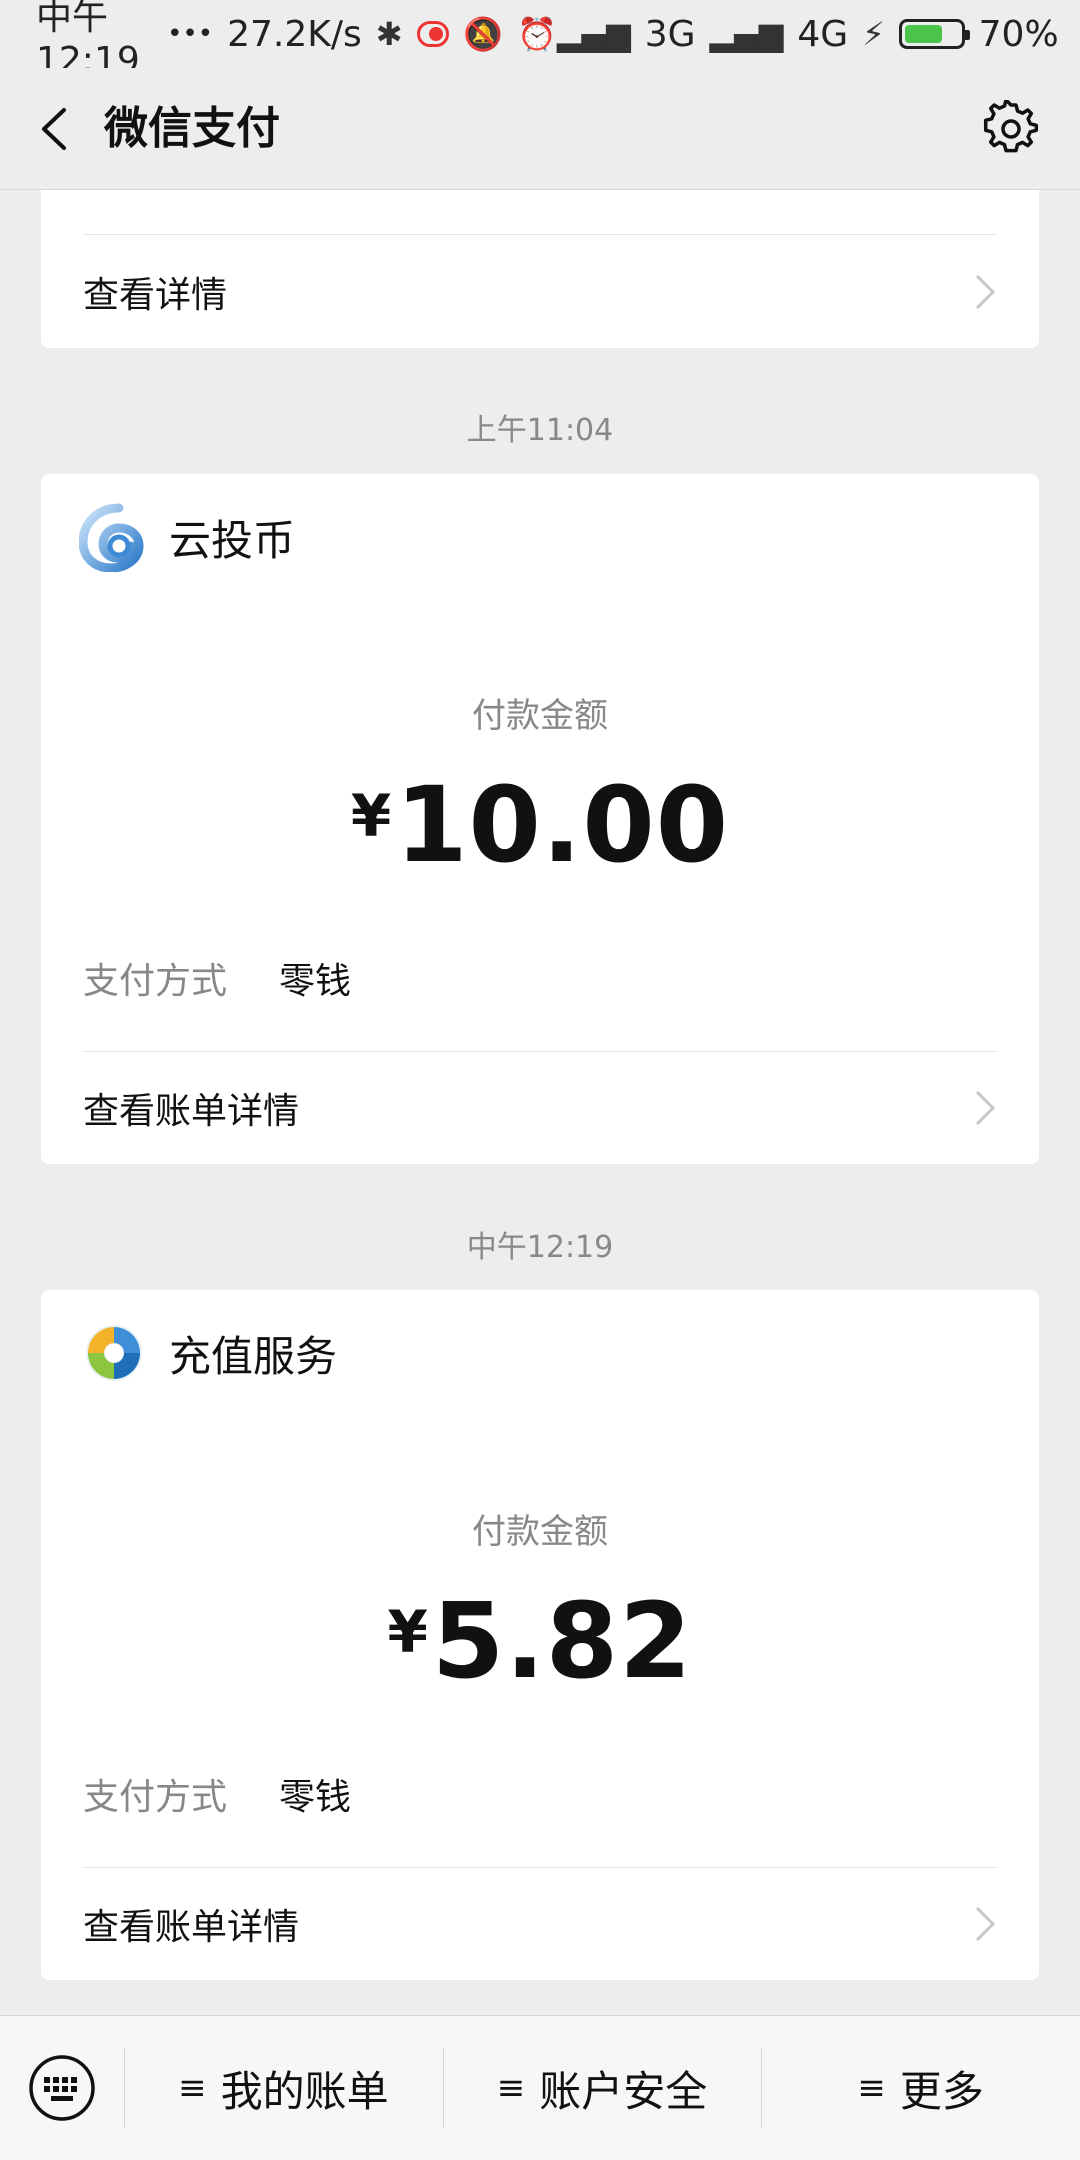 Image resolution: width=1080 pixels, height=2160 pixels. I want to click on network-3g: 3G, so click(670, 34).